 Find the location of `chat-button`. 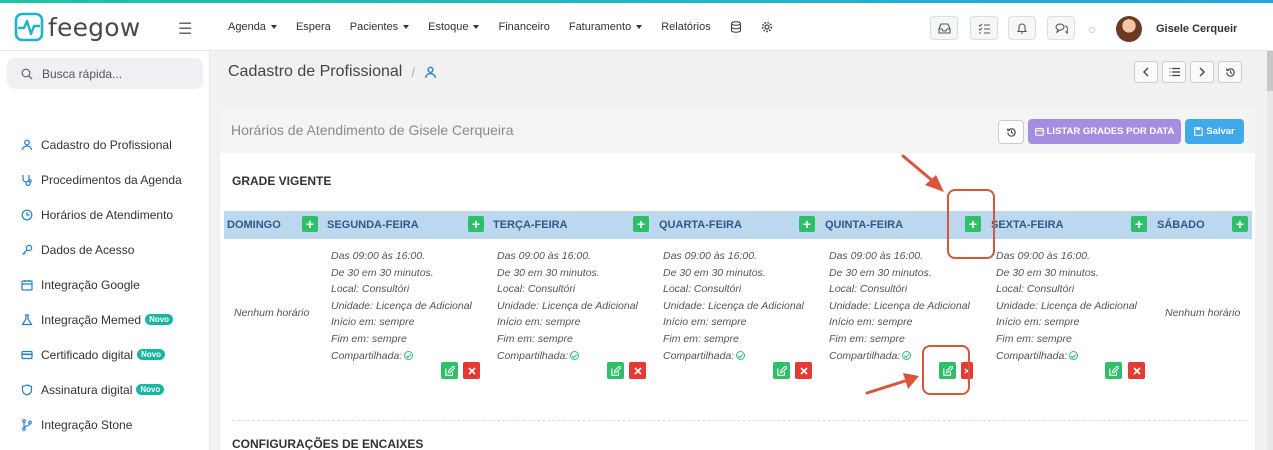

chat-button is located at coordinates (1061, 28).